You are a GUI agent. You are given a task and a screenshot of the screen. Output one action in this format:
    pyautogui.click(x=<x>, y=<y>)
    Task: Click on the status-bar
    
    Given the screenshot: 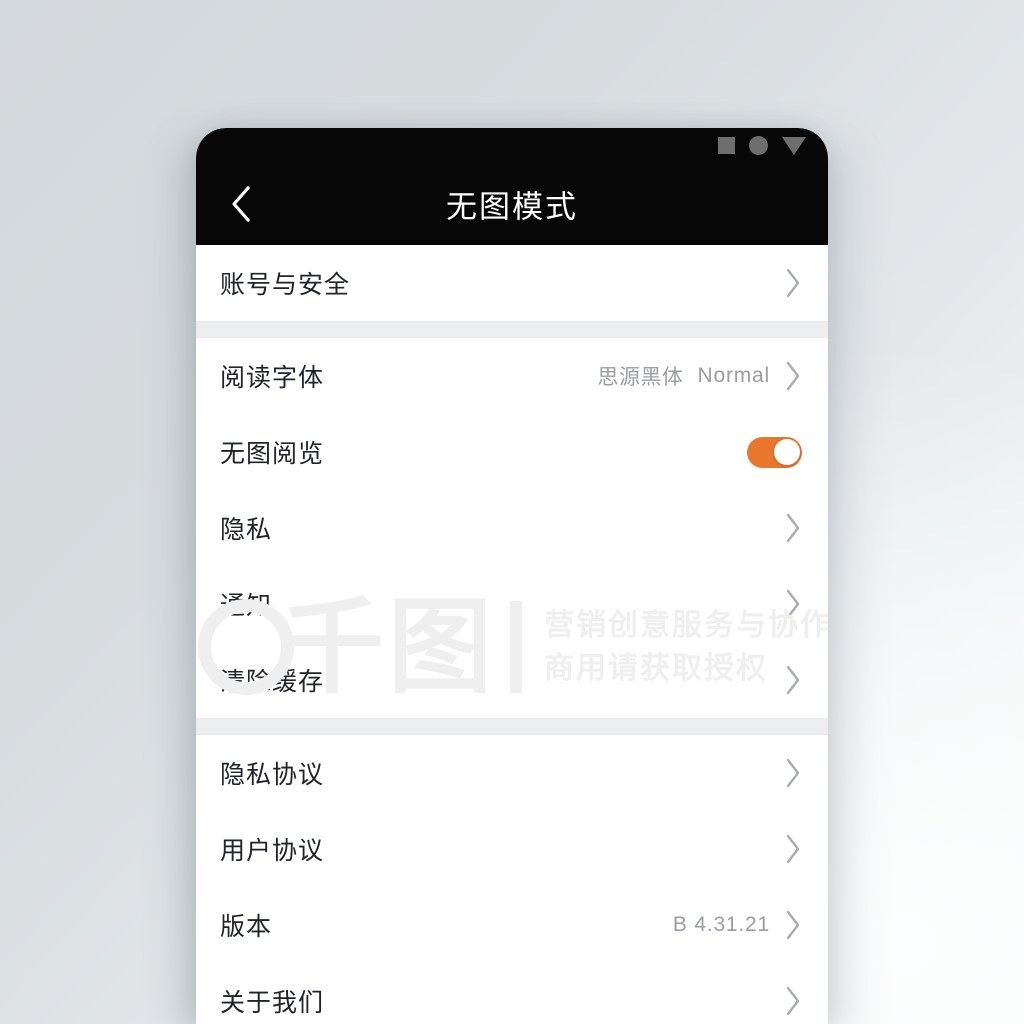 What is the action you would take?
    pyautogui.click(x=762, y=145)
    